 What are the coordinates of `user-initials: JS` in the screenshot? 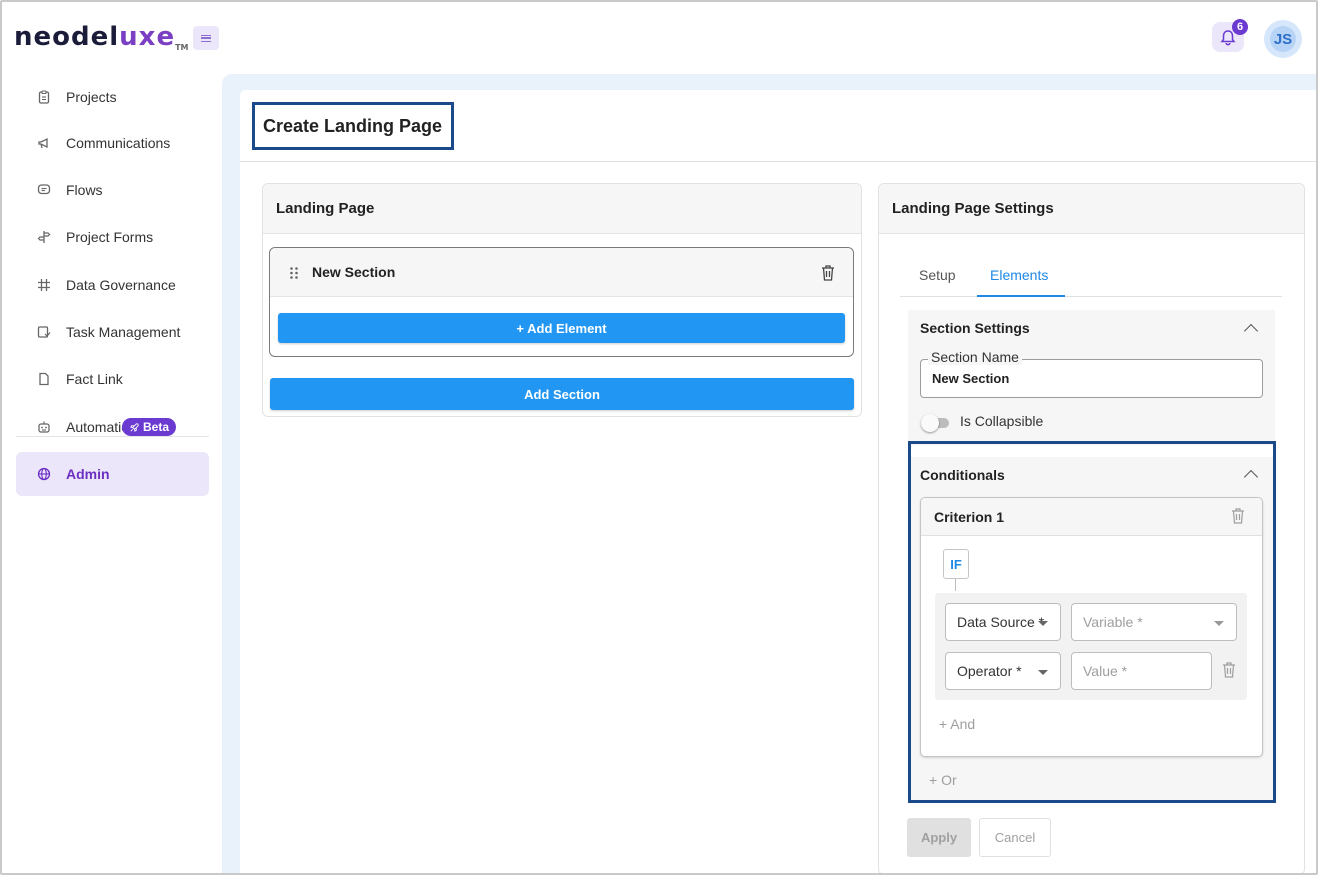 It's located at (1283, 39).